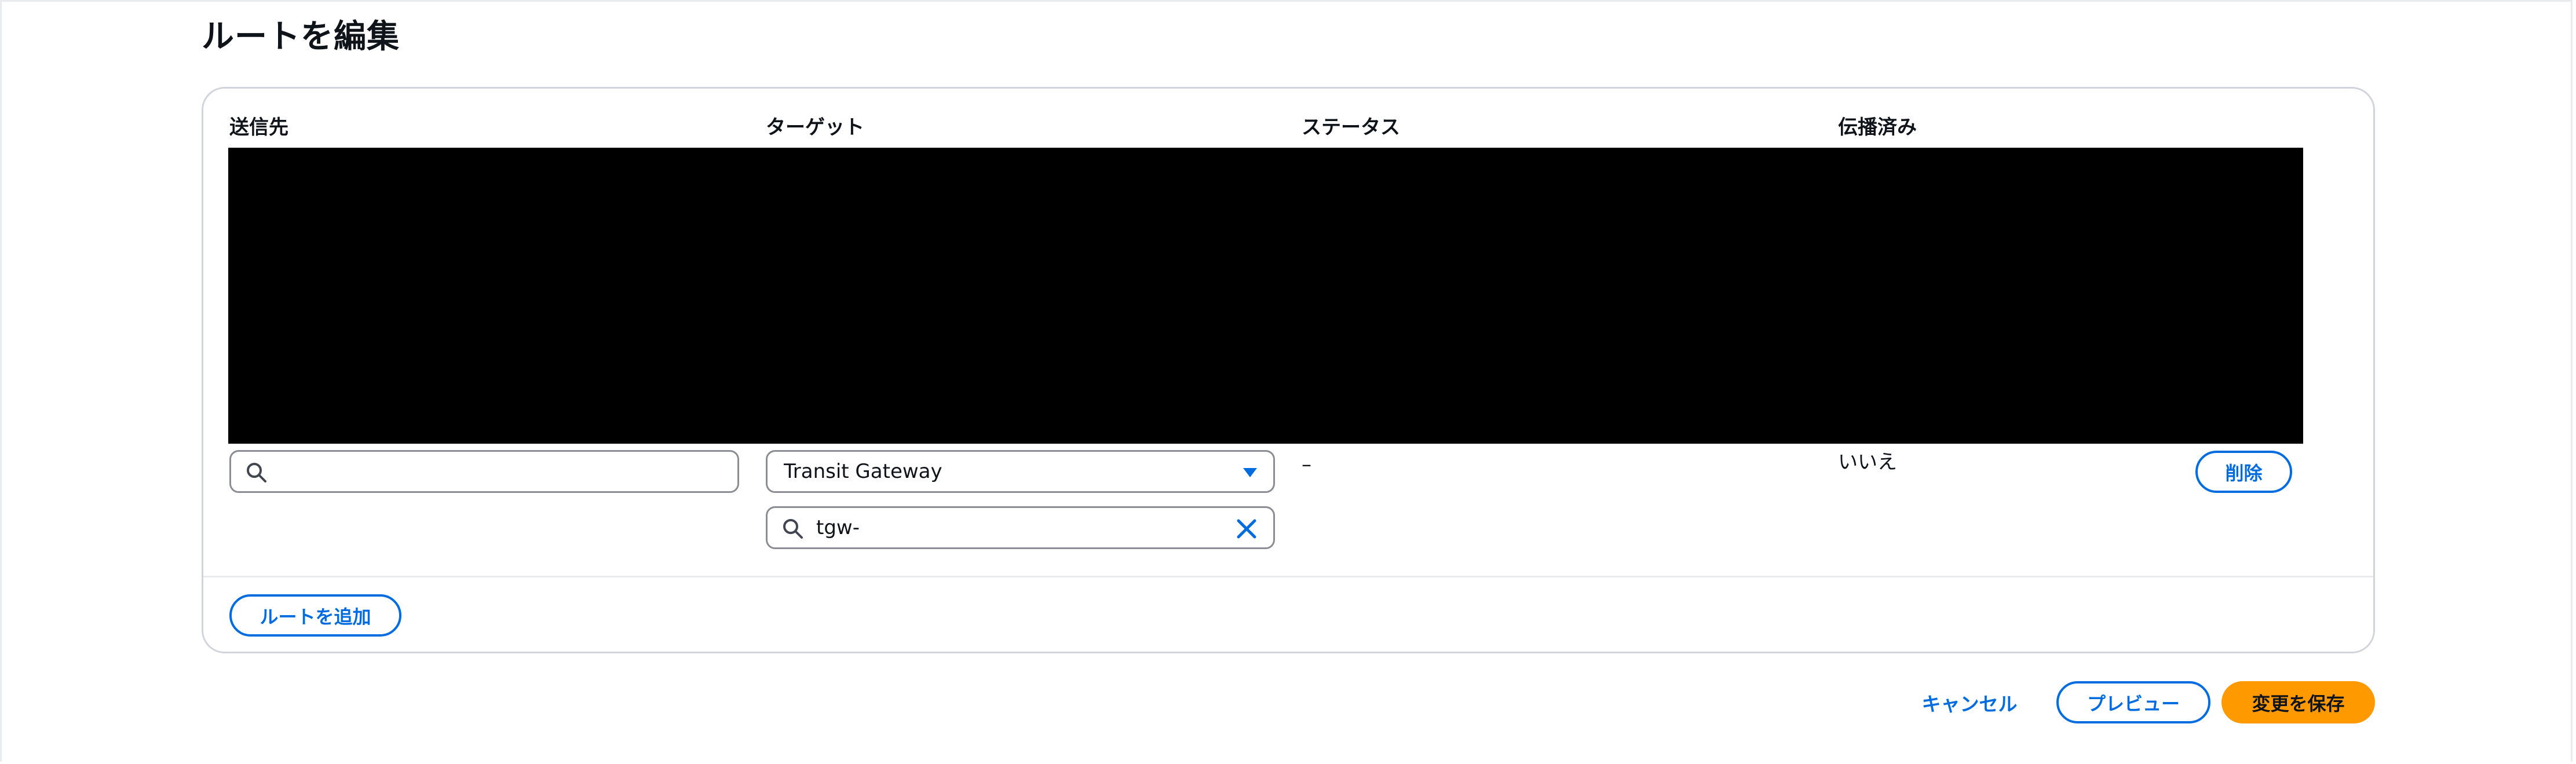  Describe the element at coordinates (2133, 702) in the screenshot. I see `preview-button: プレビュー` at that location.